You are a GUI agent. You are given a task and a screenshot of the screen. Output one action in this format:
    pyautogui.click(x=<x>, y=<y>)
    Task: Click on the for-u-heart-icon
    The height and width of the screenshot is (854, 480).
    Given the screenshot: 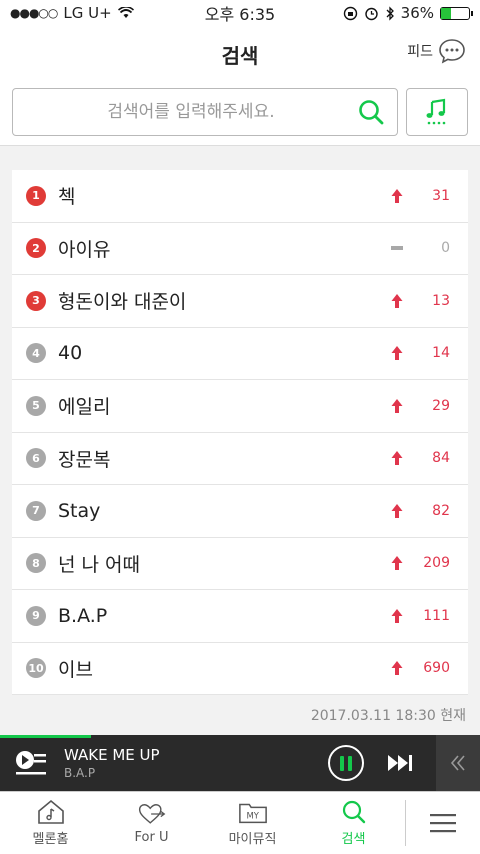 What is the action you would take?
    pyautogui.click(x=151, y=814)
    